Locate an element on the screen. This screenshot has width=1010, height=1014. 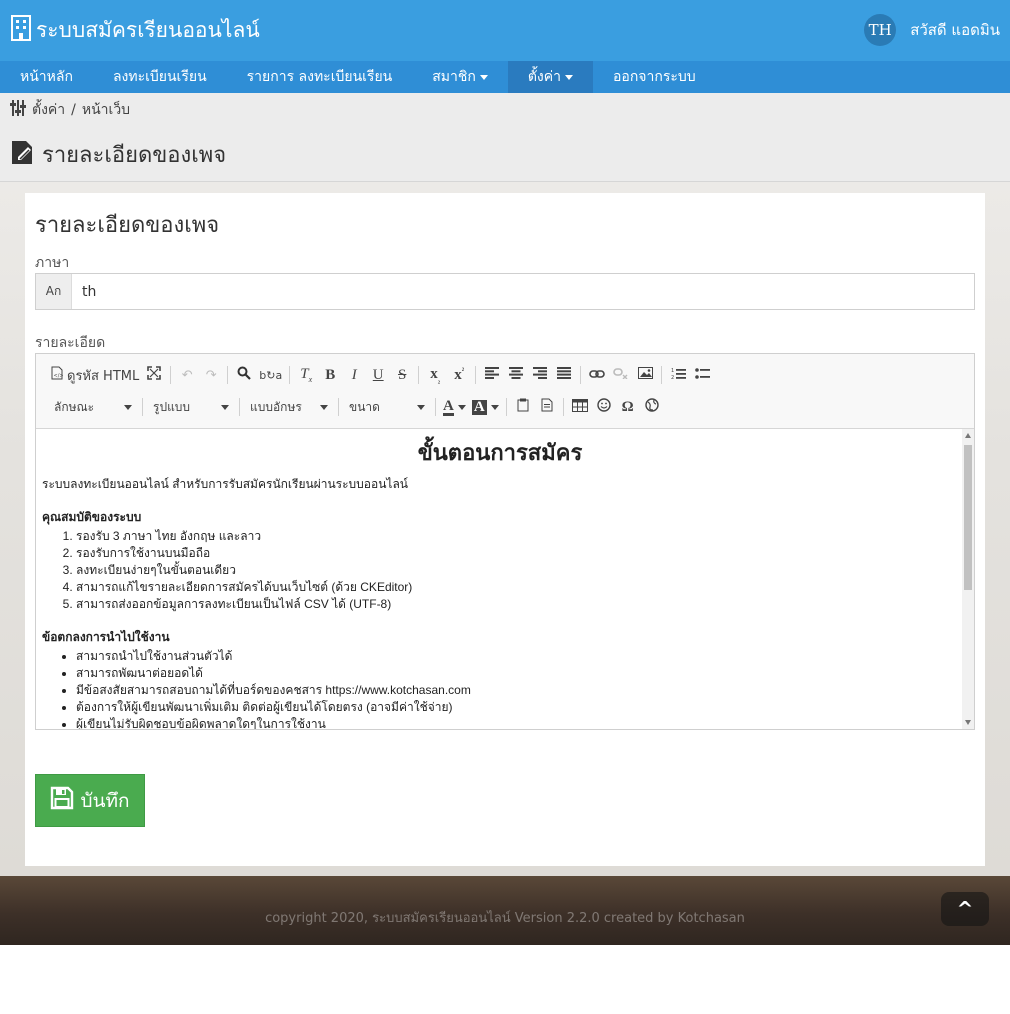
language-field-group: Aก is located at coordinates (505, 291).